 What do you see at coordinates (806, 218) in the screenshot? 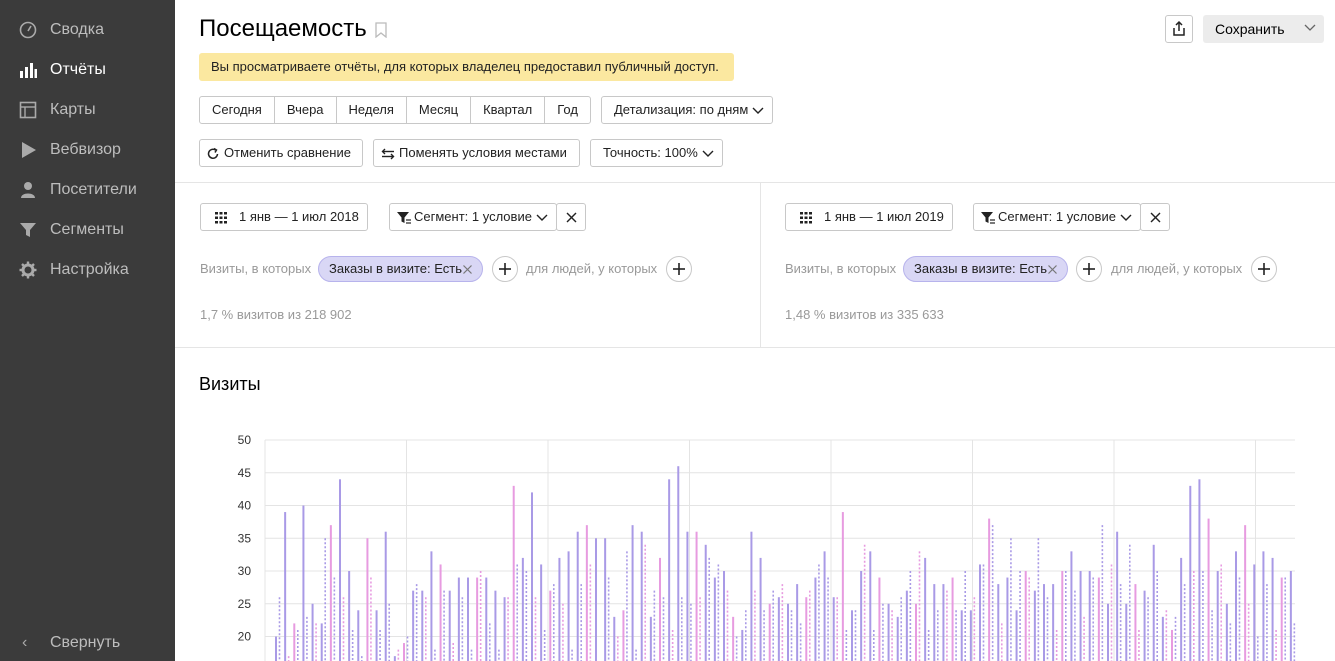
I see `calendar-icon` at bounding box center [806, 218].